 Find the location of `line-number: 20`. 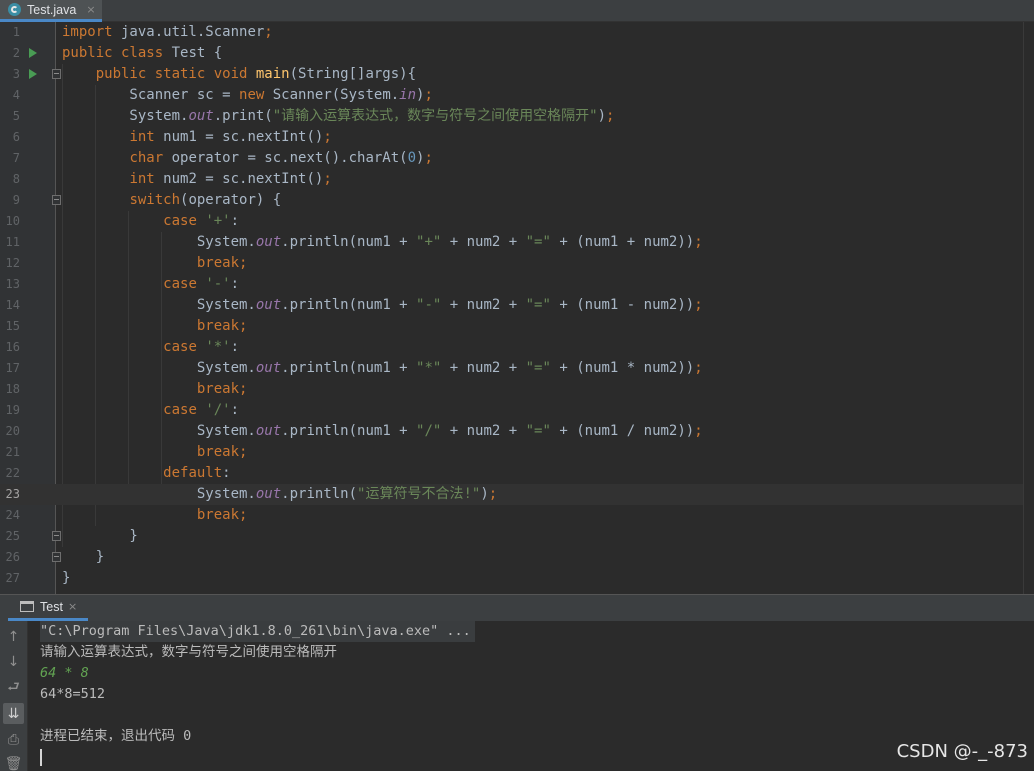

line-number: 20 is located at coordinates (12, 431).